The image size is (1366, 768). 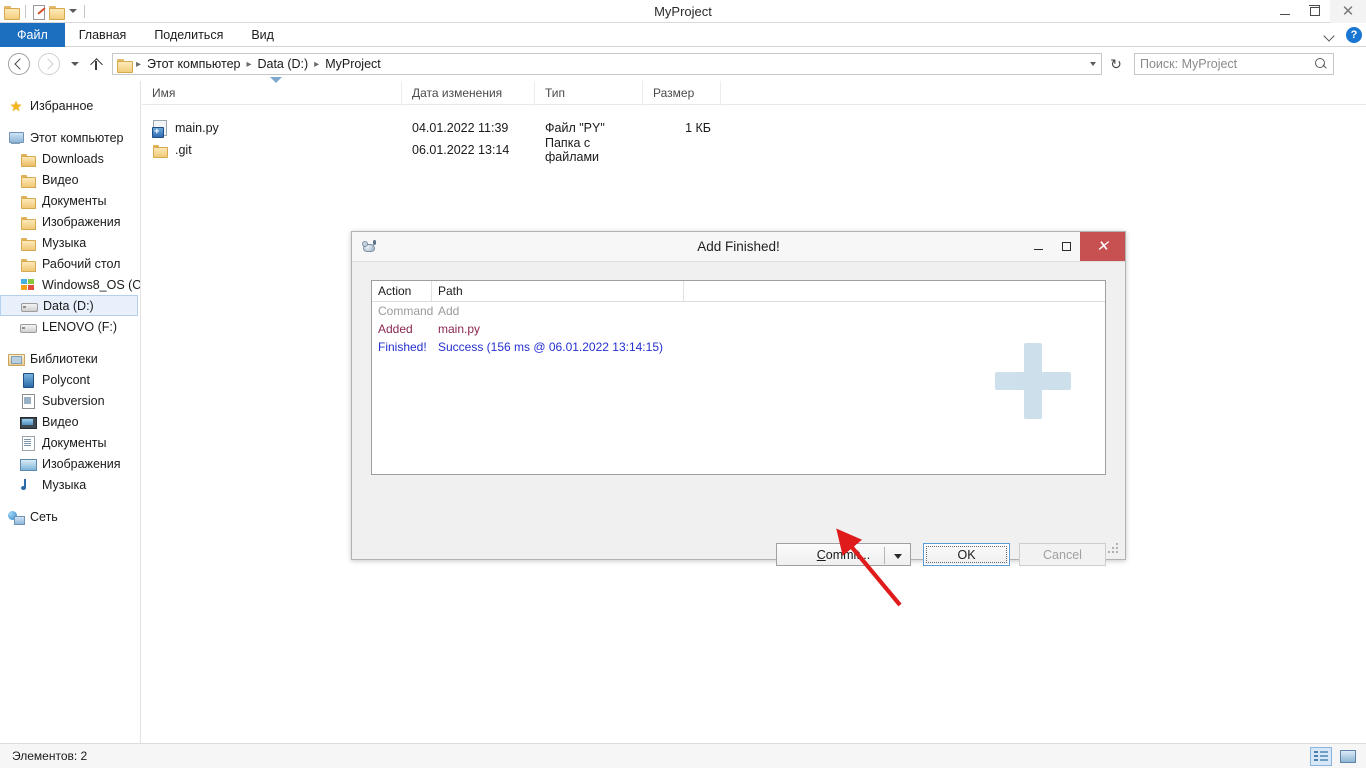 What do you see at coordinates (125, 65) in the screenshot?
I see `address-folder-icon` at bounding box center [125, 65].